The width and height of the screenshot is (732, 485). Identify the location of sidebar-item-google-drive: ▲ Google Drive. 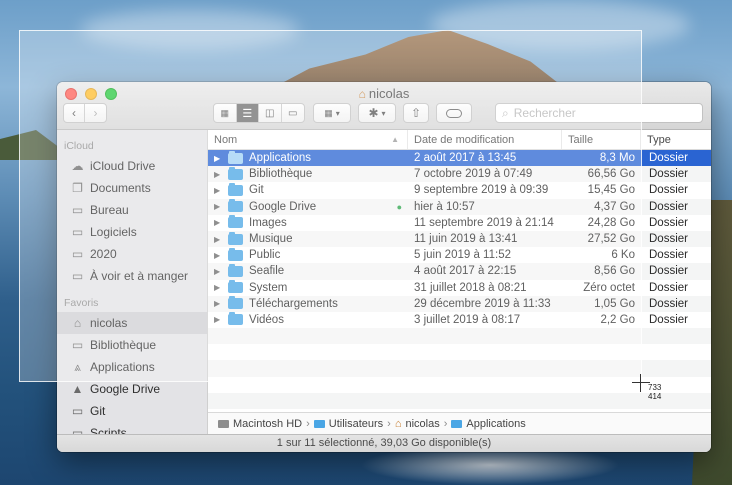
(132, 389).